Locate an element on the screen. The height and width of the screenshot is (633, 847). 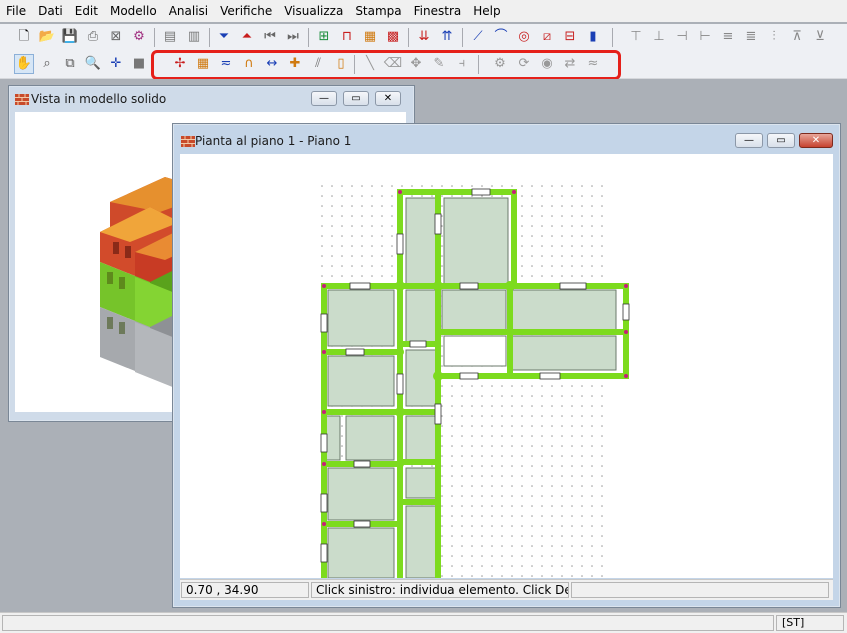
frame-view-icon: ⊓ is located at coordinates (347, 37).